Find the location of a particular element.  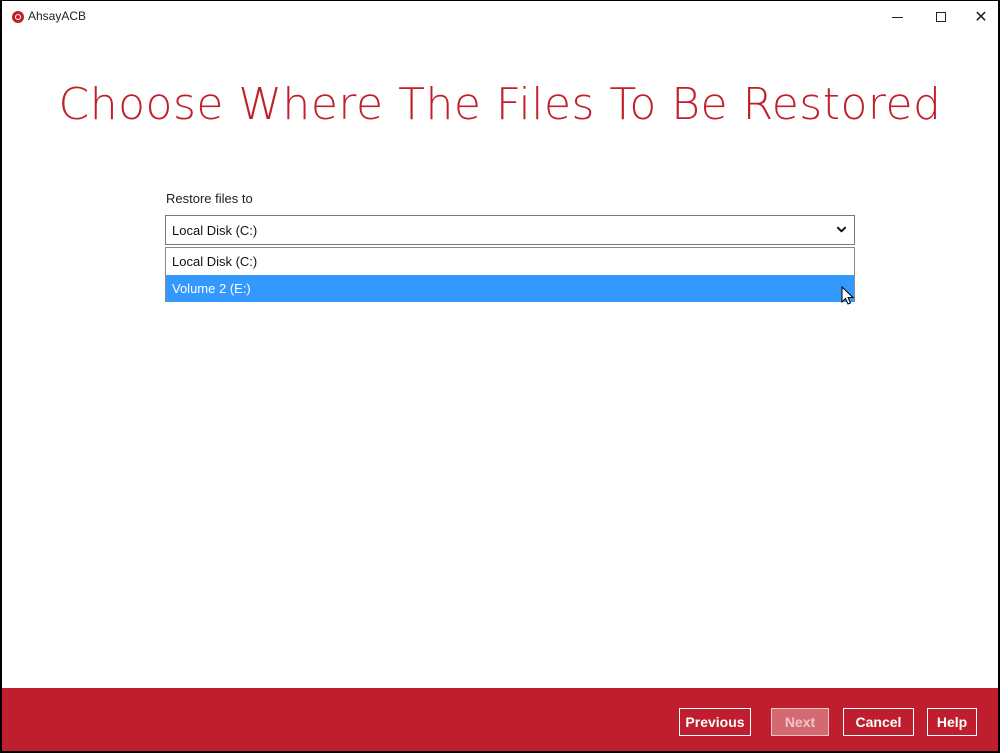

dropdown-list: Local Disk (C:) Volume 2 (E:) is located at coordinates (510, 274).